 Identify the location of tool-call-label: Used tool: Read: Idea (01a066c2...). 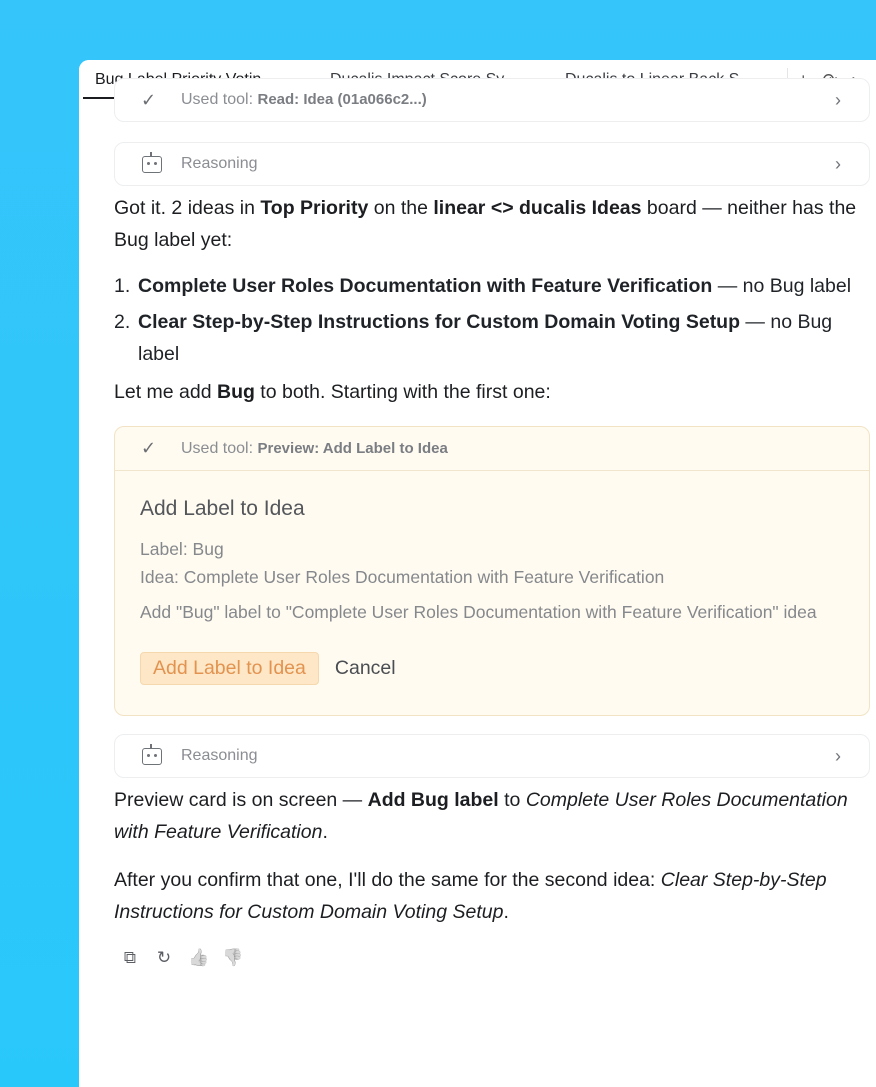
(304, 100).